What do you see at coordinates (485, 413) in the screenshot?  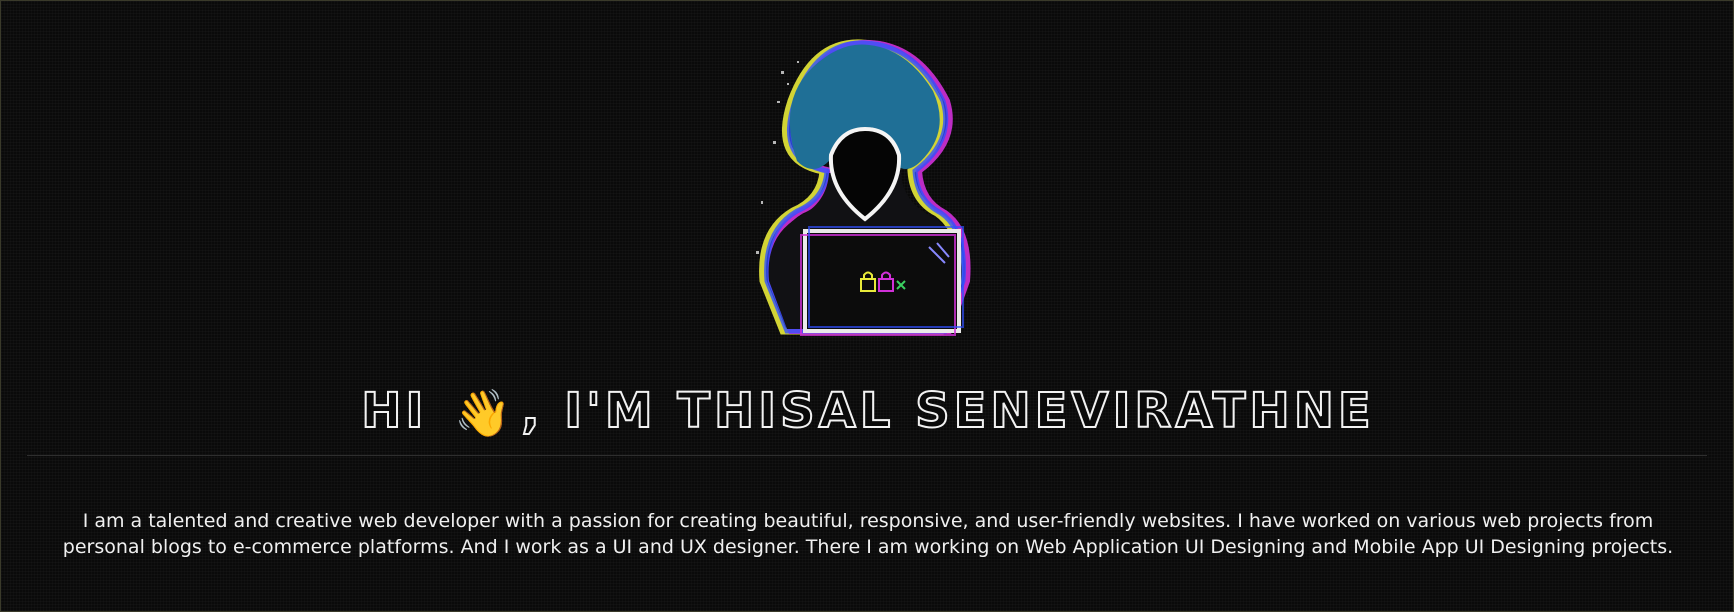 I see `wave-icon: 👋` at bounding box center [485, 413].